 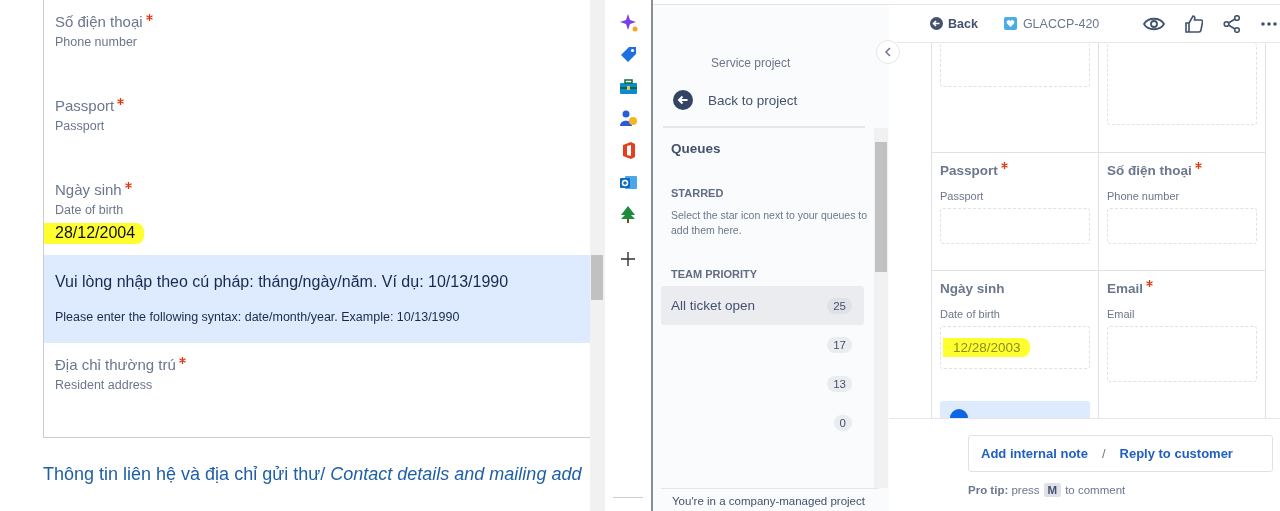 What do you see at coordinates (986, 347) in the screenshot?
I see `date-value: 12/28/2003` at bounding box center [986, 347].